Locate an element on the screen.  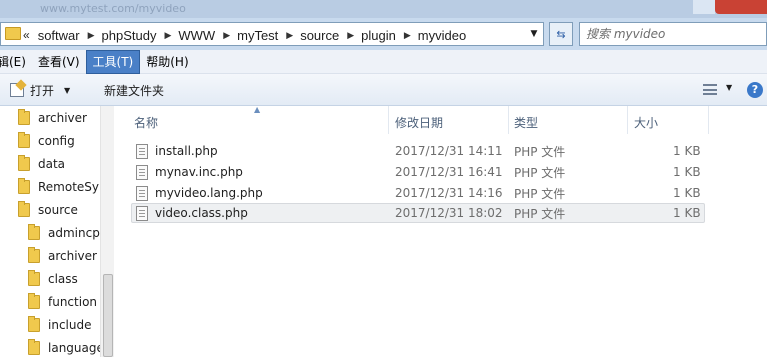
sidebar-item-data: data is located at coordinates (59, 164).